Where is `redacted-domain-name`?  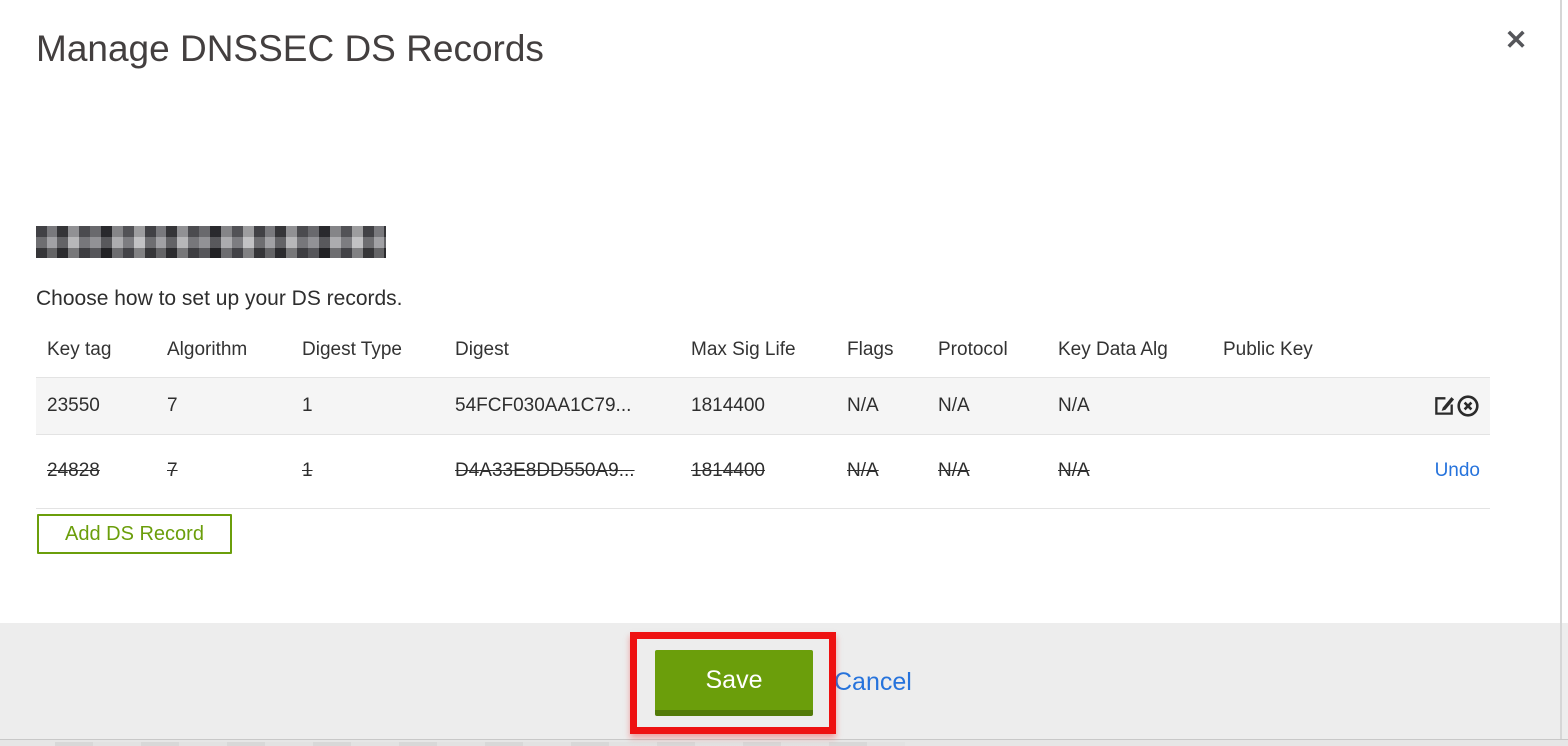 redacted-domain-name is located at coordinates (211, 242).